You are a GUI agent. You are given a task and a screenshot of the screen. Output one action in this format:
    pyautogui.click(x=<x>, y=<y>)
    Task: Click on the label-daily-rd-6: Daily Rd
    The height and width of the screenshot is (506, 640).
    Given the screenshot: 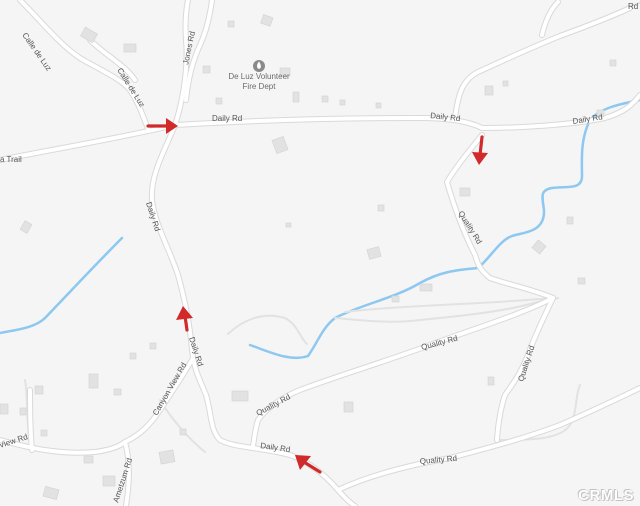 What is the action you would take?
    pyautogui.click(x=275, y=447)
    